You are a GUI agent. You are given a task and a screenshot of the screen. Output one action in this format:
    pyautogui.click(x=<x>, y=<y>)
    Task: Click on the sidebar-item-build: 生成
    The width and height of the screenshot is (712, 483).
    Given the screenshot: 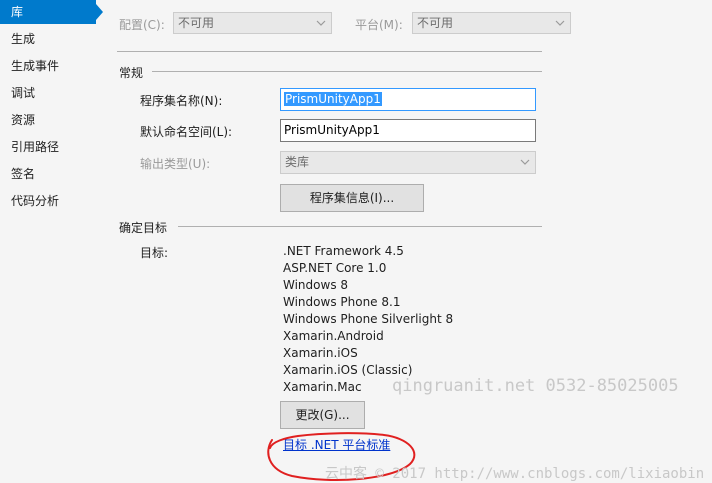 What is the action you would take?
    pyautogui.click(x=48, y=39)
    